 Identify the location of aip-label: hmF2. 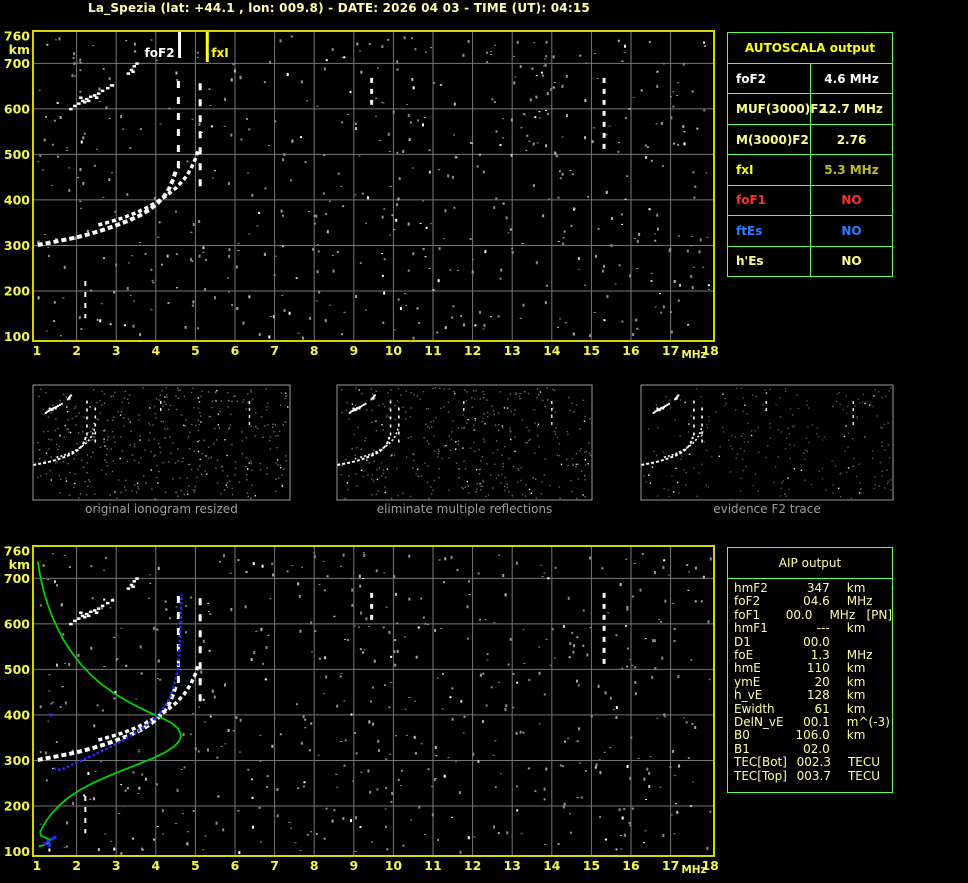
(751, 588).